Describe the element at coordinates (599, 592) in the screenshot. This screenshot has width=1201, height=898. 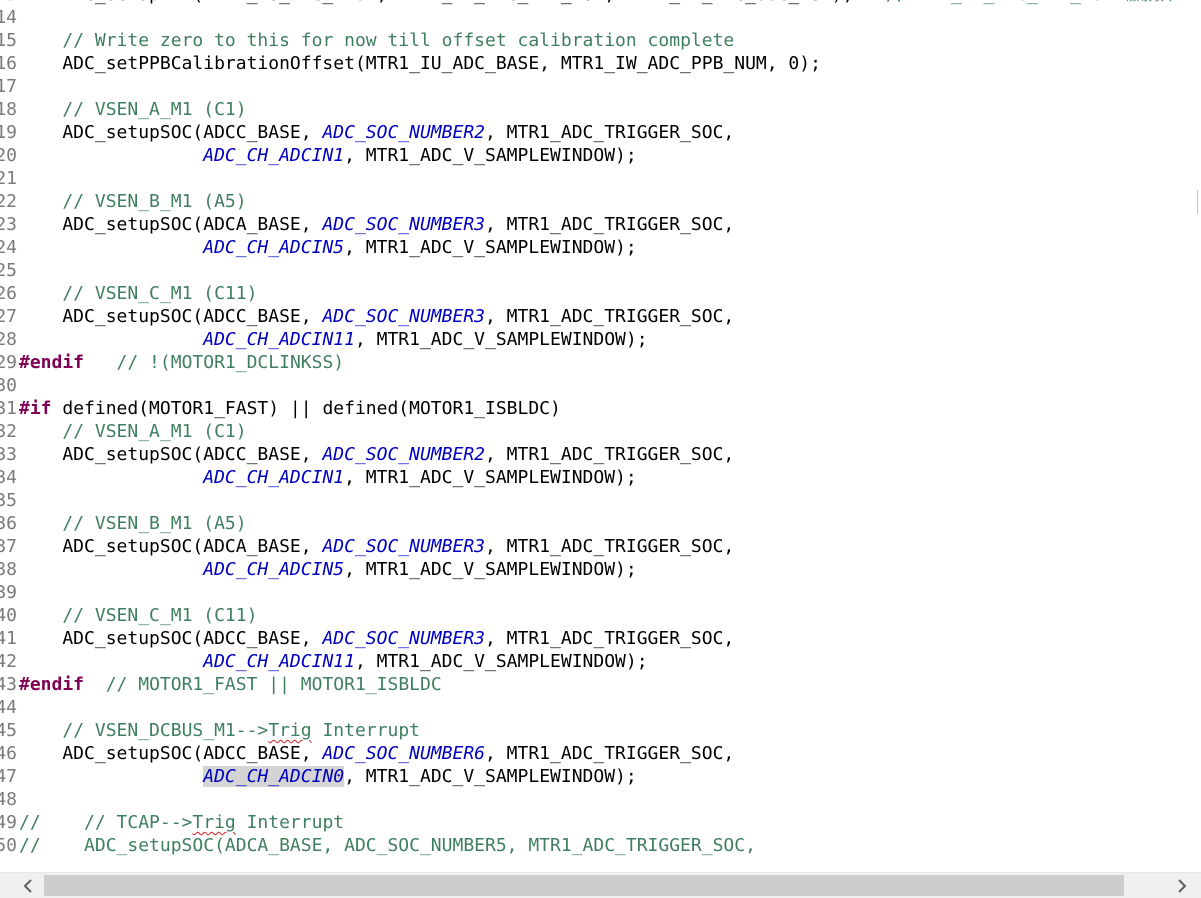
I see `code-line: 39` at that location.